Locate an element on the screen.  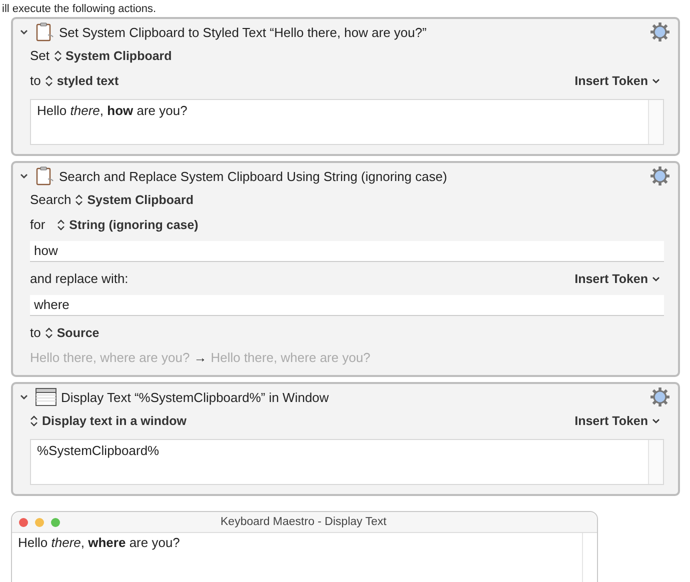
action-title: Set System Clipboard to Styled Text “Hello there, how are you?” is located at coordinates (243, 32).